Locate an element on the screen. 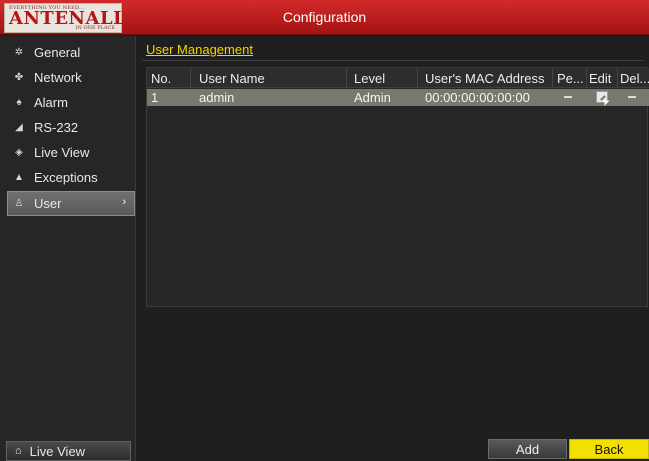 The height and width of the screenshot is (461, 649). window-title: Configuration is located at coordinates (324, 17).